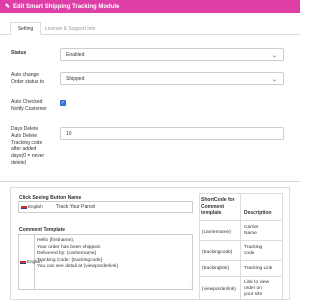  Describe the element at coordinates (28, 156) in the screenshot. I see `days-delete-line: days(0 = never` at that location.